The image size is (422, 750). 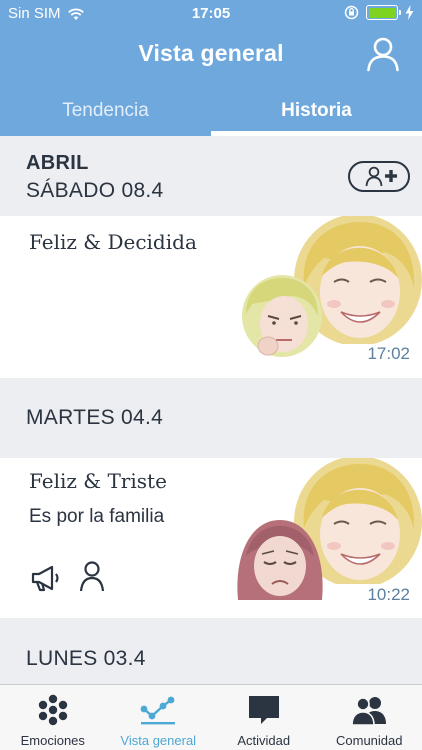 I want to click on entry-time: 17:02, so click(x=388, y=353).